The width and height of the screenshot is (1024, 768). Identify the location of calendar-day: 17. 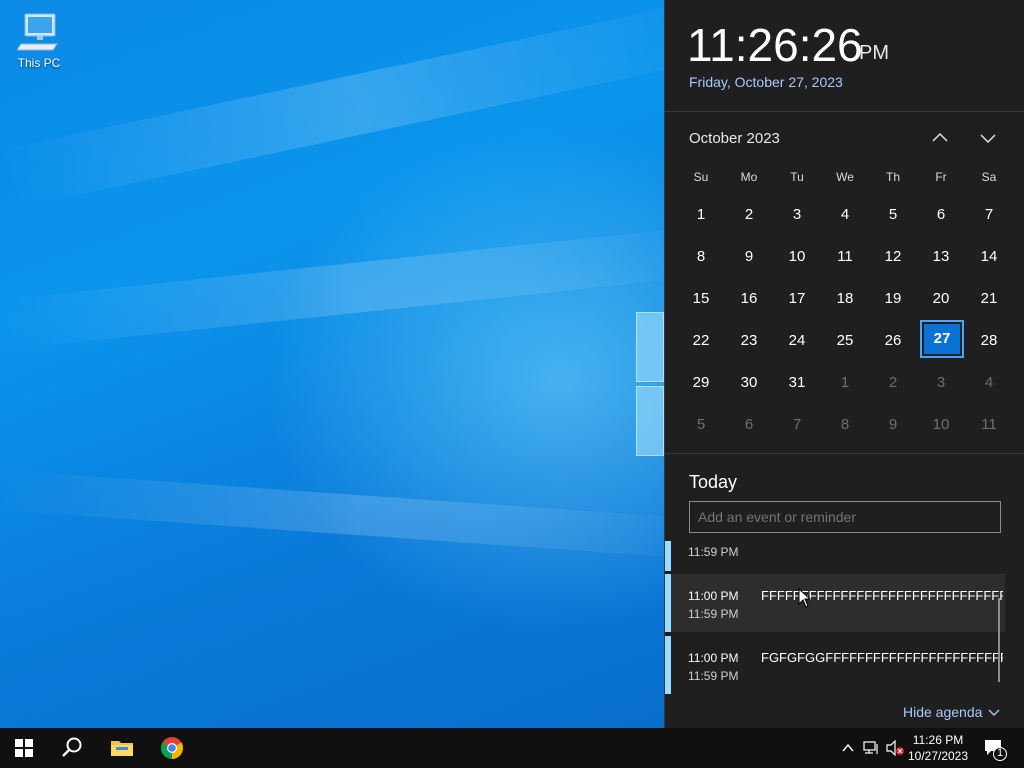
(797, 299).